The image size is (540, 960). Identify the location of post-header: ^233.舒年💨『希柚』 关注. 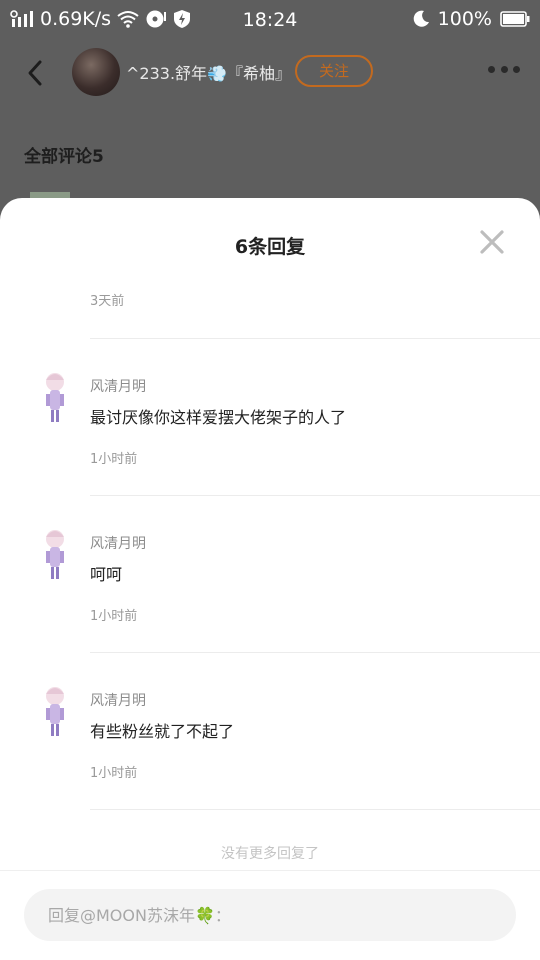
(270, 72).